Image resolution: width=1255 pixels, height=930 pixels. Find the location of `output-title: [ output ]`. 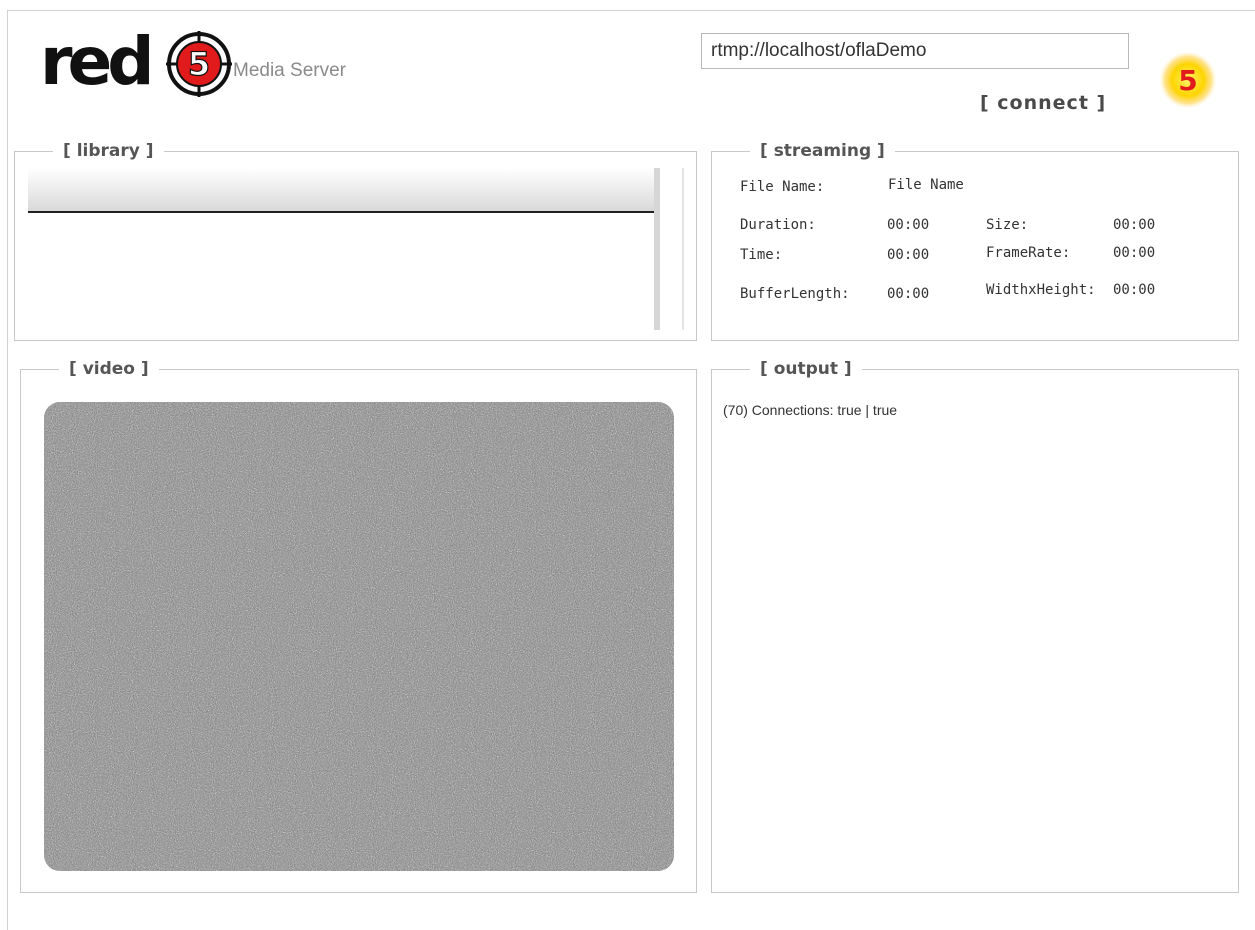

output-title: [ output ] is located at coordinates (806, 369).